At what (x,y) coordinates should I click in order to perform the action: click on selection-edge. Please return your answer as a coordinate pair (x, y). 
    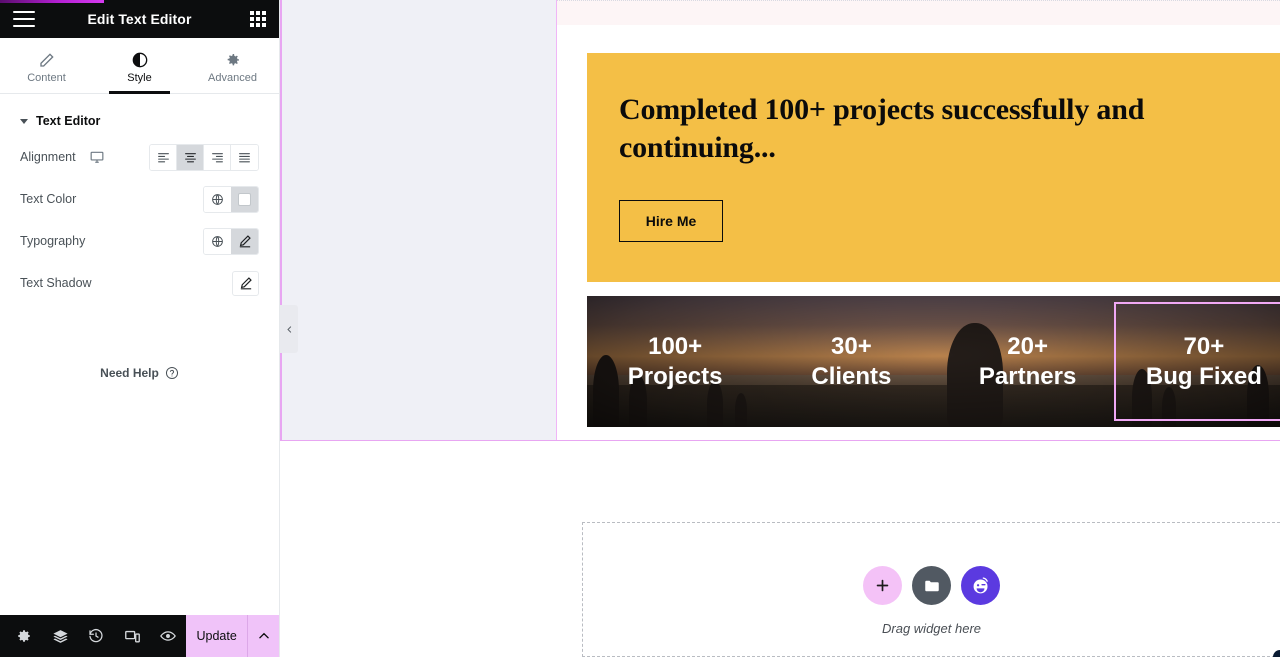
    Looking at the image, I should click on (281, 220).